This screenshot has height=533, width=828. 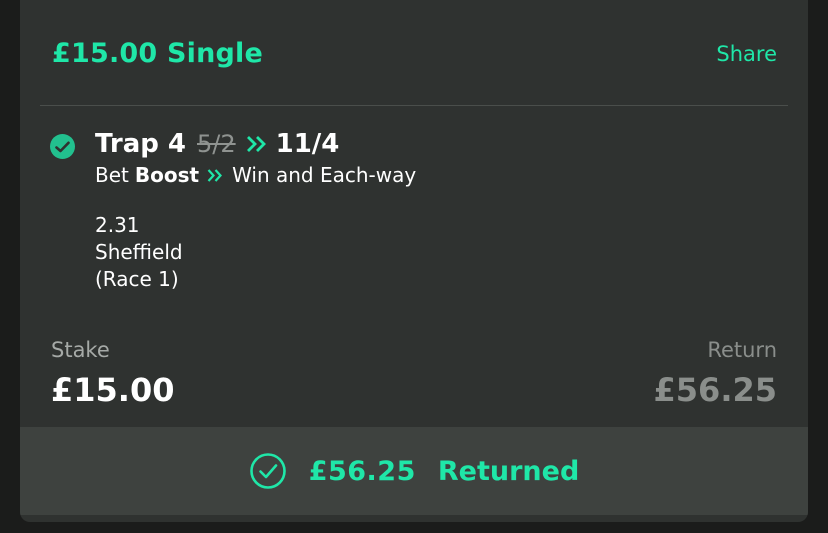 What do you see at coordinates (268, 471) in the screenshot?
I see `check-circle-outline-icon` at bounding box center [268, 471].